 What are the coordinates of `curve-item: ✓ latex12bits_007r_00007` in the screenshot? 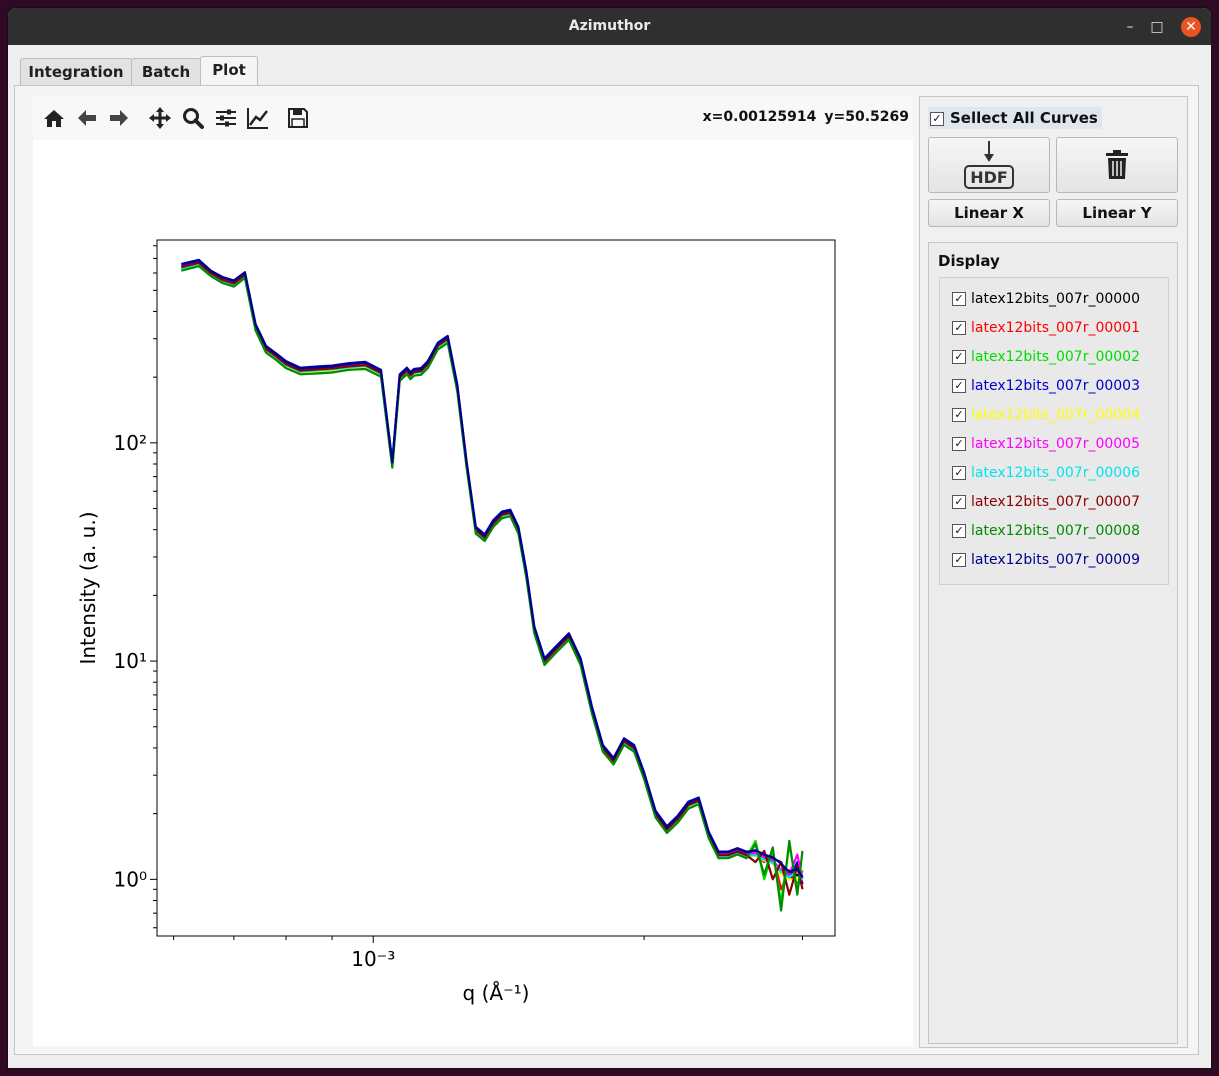 It's located at (1046, 502).